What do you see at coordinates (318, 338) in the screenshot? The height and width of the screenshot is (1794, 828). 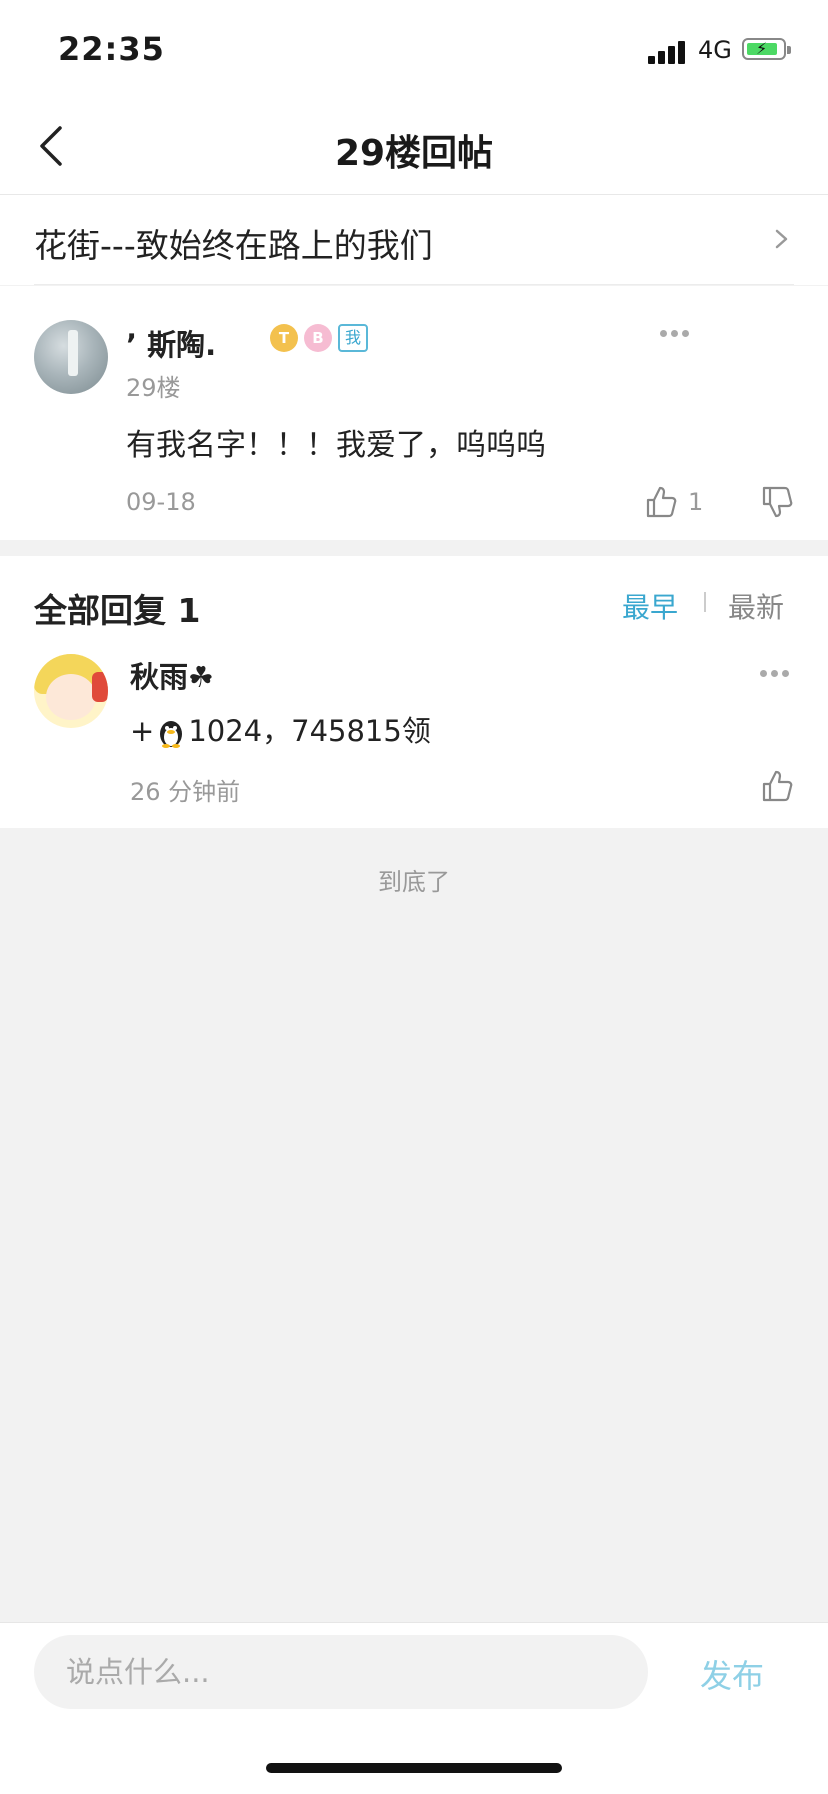 I see `member-badge-icon: B` at bounding box center [318, 338].